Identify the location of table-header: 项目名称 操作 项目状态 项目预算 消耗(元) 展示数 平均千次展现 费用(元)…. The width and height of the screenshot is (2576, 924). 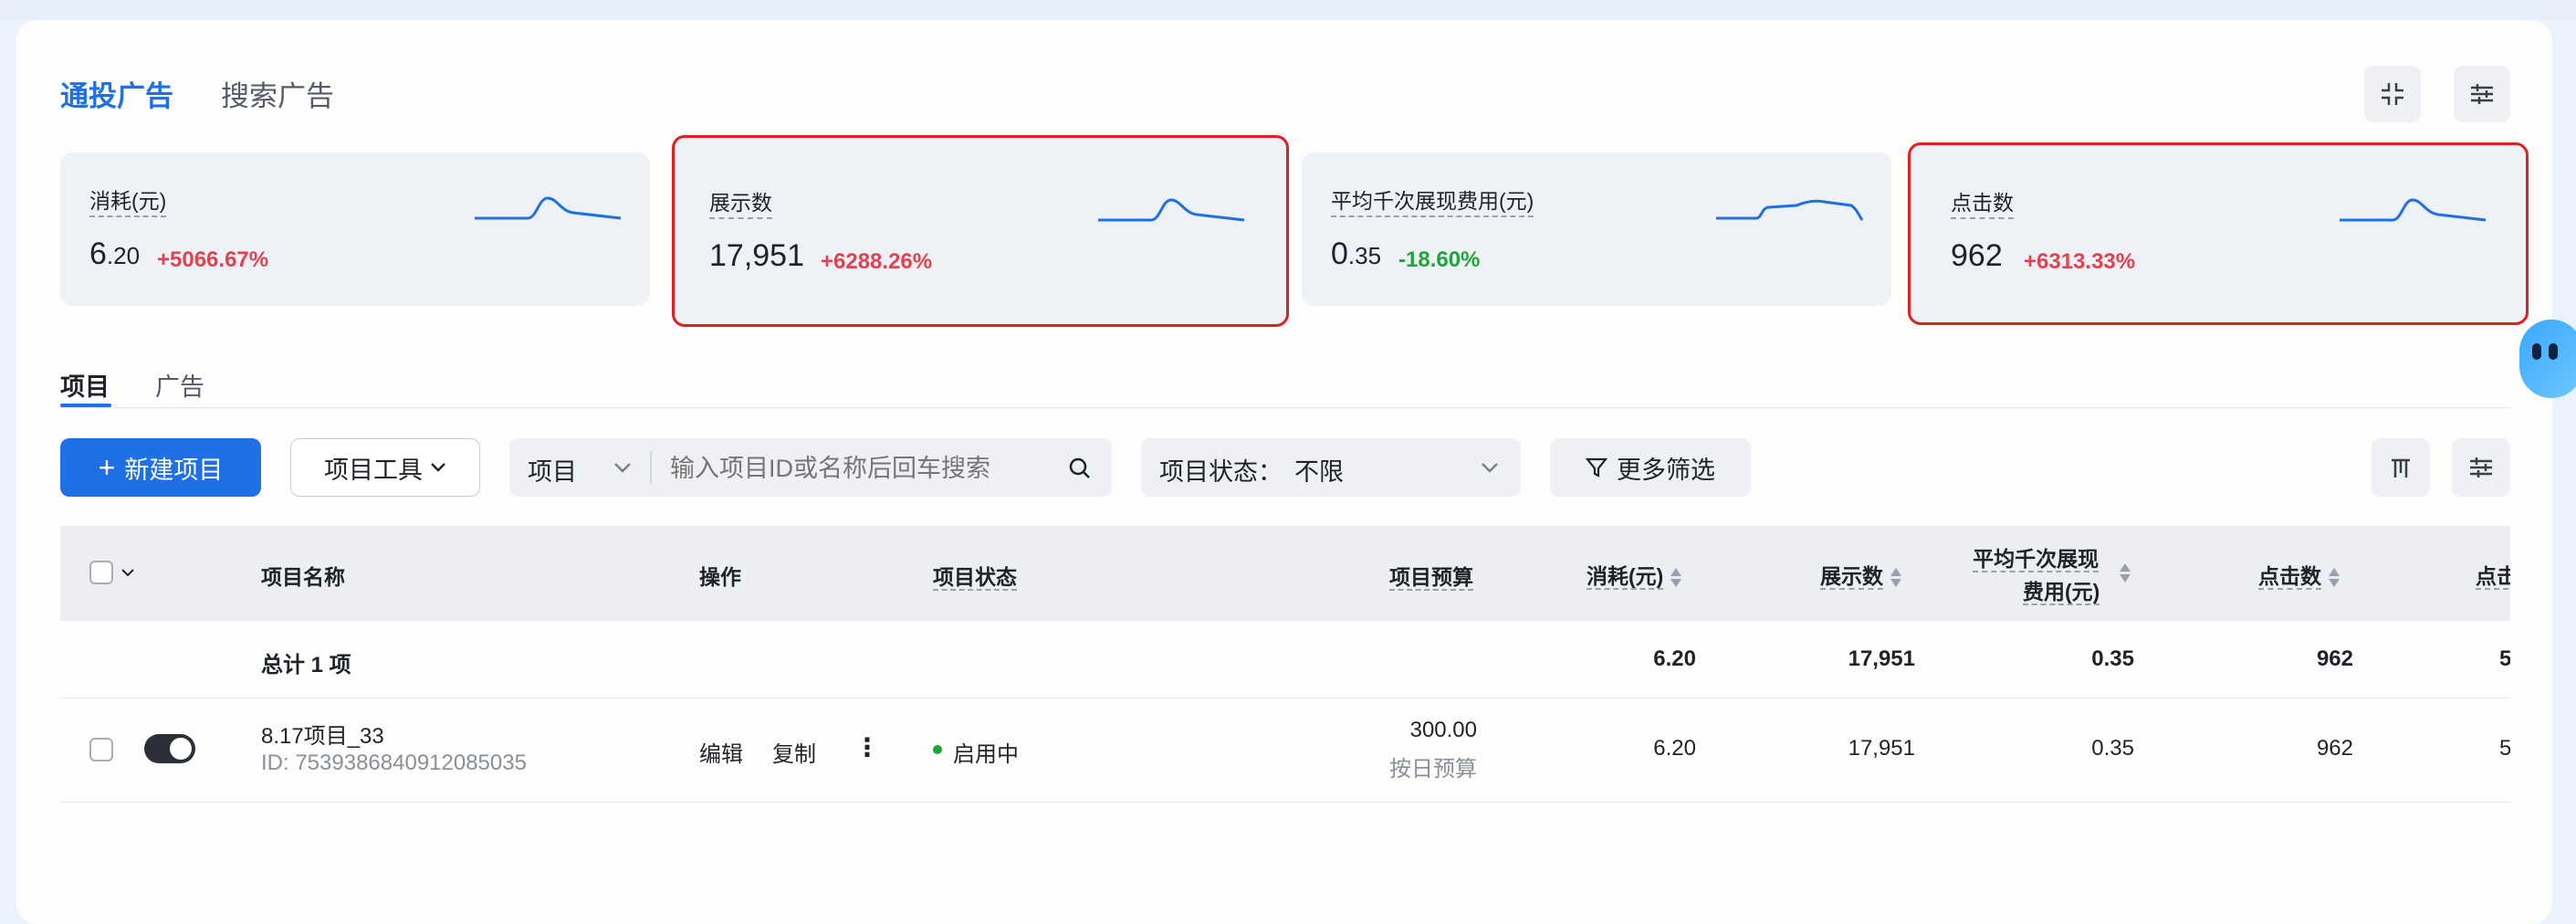
(1285, 573).